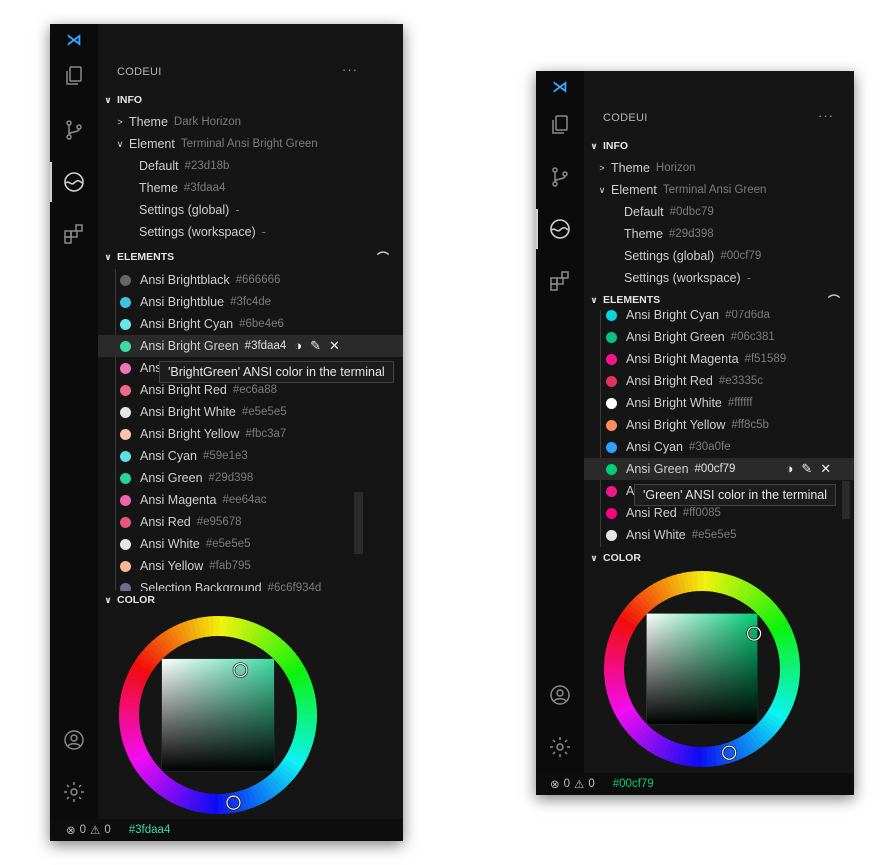 This screenshot has width=889, height=865. I want to click on theme-label: Theme, so click(630, 168).